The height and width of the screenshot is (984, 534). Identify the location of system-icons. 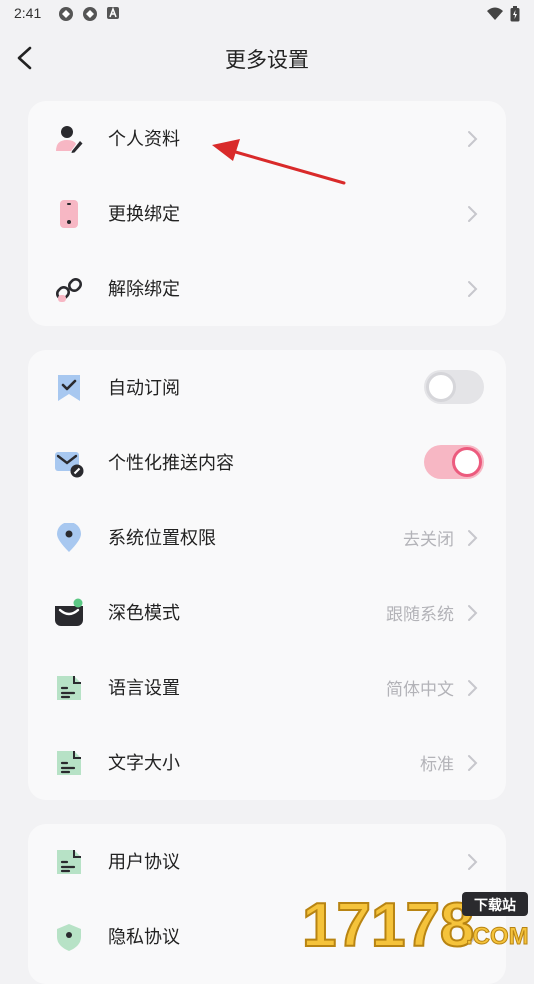
(503, 14).